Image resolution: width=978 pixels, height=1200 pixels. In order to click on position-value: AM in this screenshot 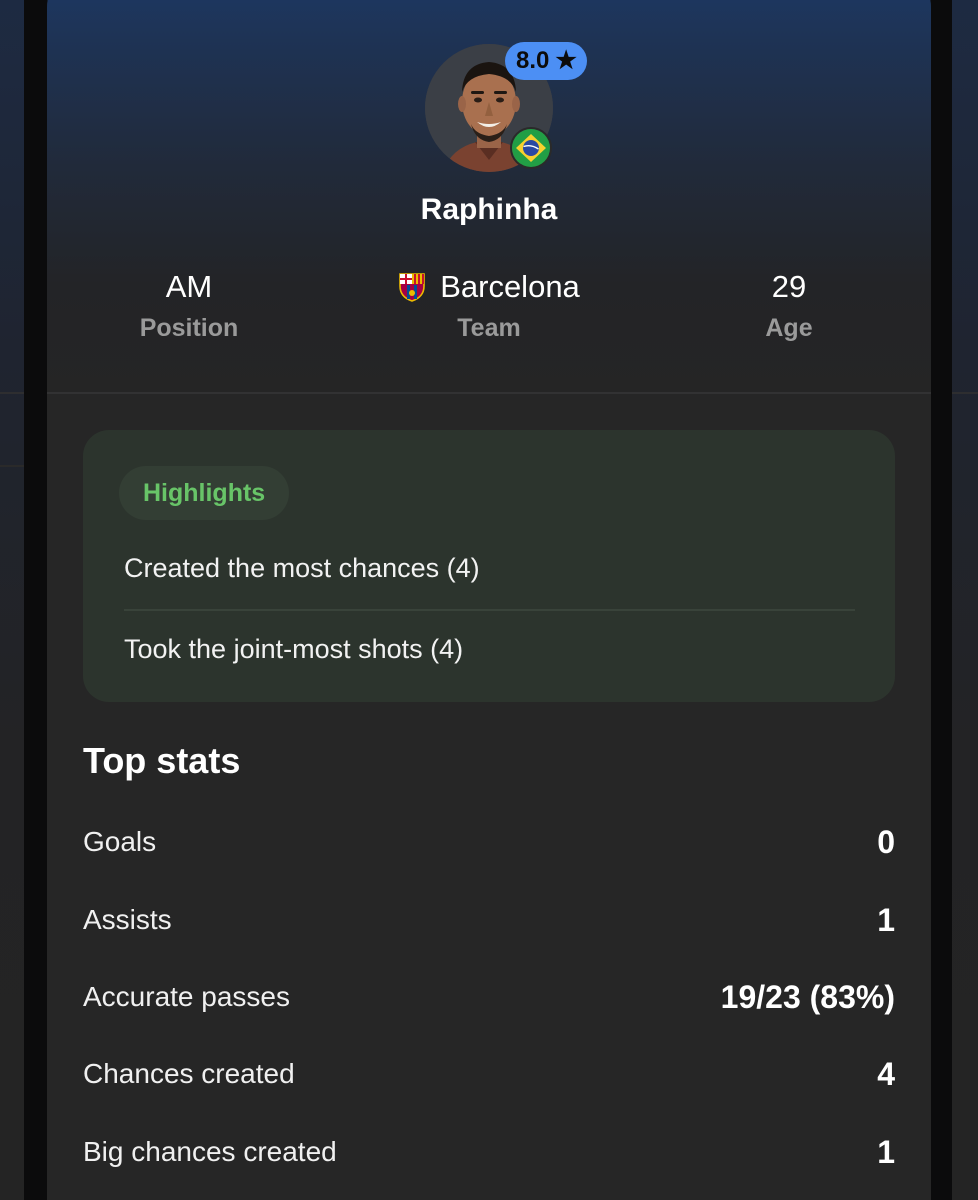, I will do `click(189, 287)`.